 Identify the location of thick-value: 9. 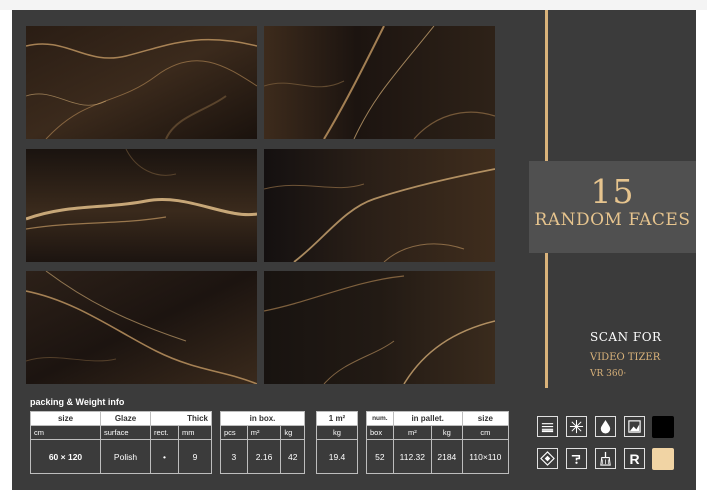
(195, 456).